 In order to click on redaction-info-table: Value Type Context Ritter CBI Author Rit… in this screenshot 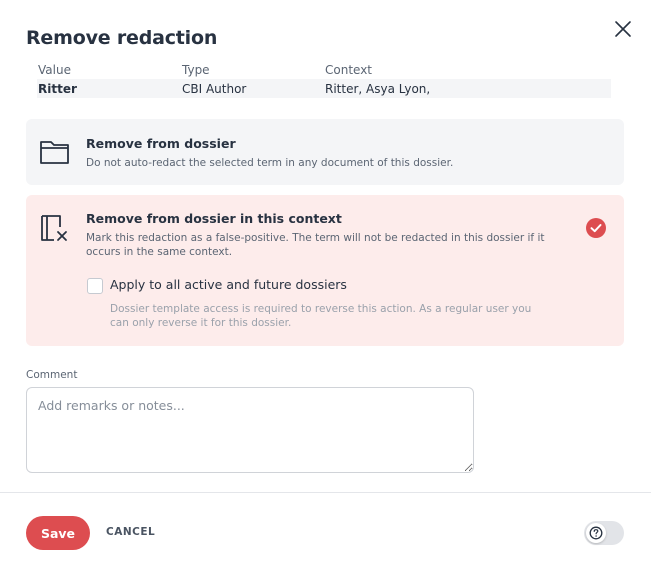, I will do `click(324, 79)`.